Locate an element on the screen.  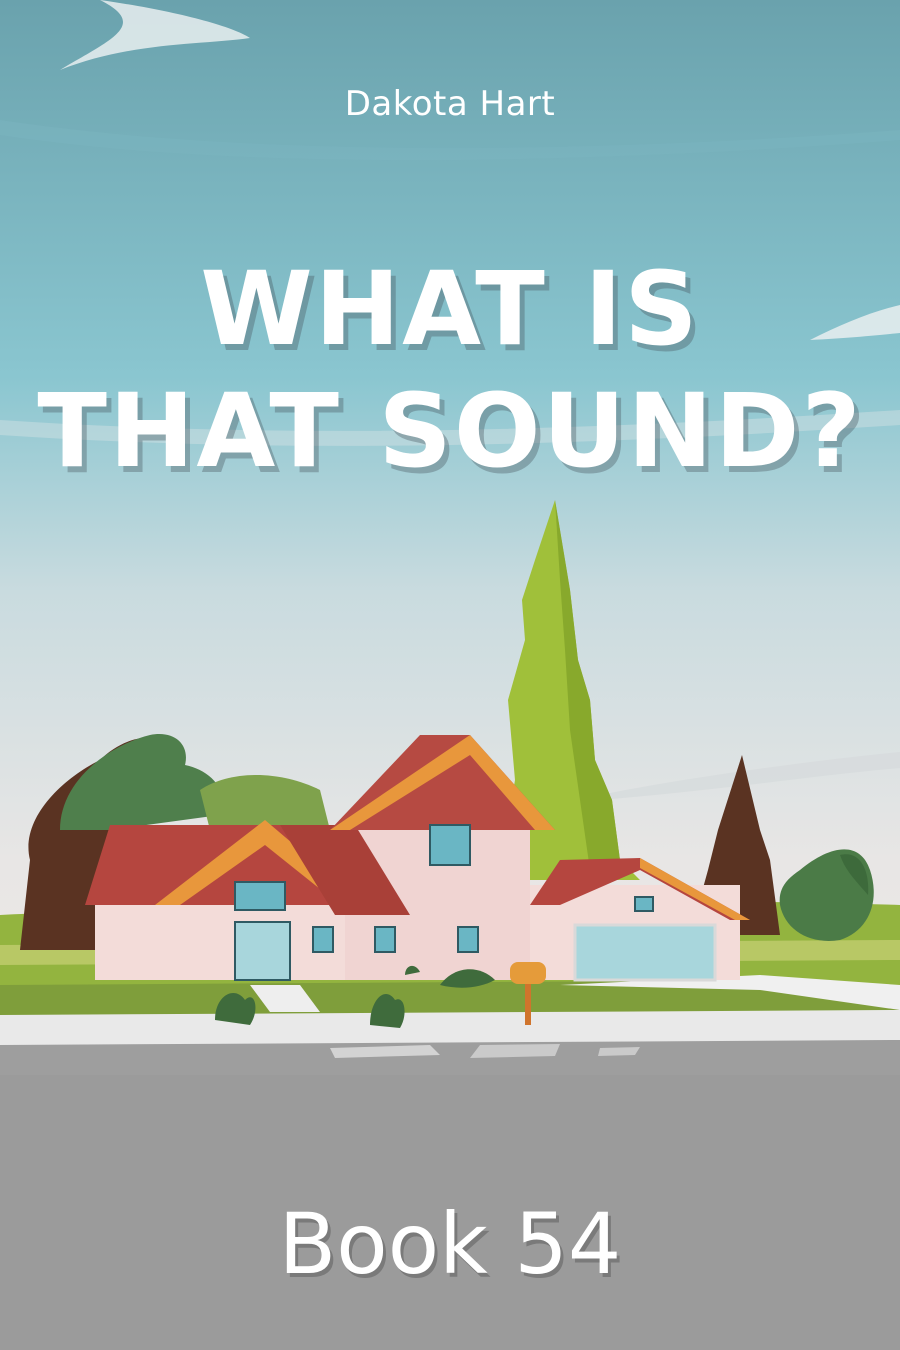
door is located at coordinates (262, 951).